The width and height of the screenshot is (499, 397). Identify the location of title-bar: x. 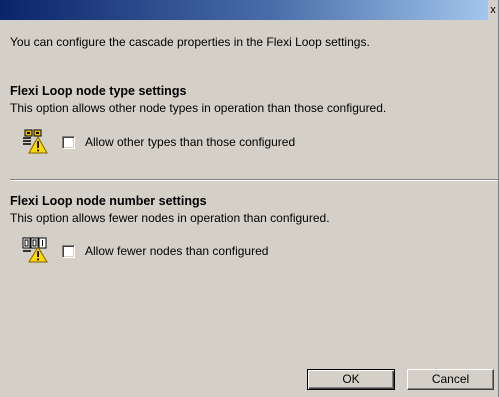
(249, 10).